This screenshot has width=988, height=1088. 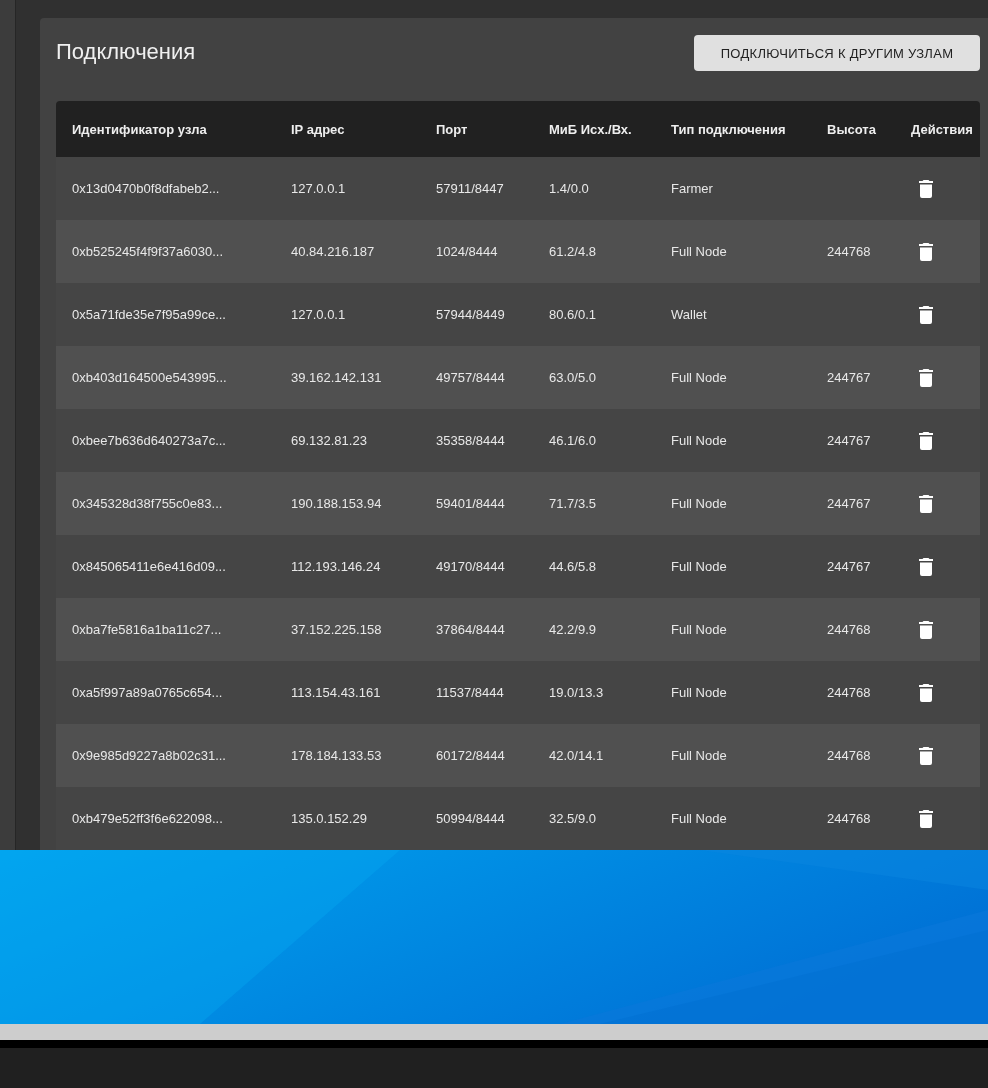 I want to click on table-cell-text: 32.5/9.0, so click(x=572, y=818).